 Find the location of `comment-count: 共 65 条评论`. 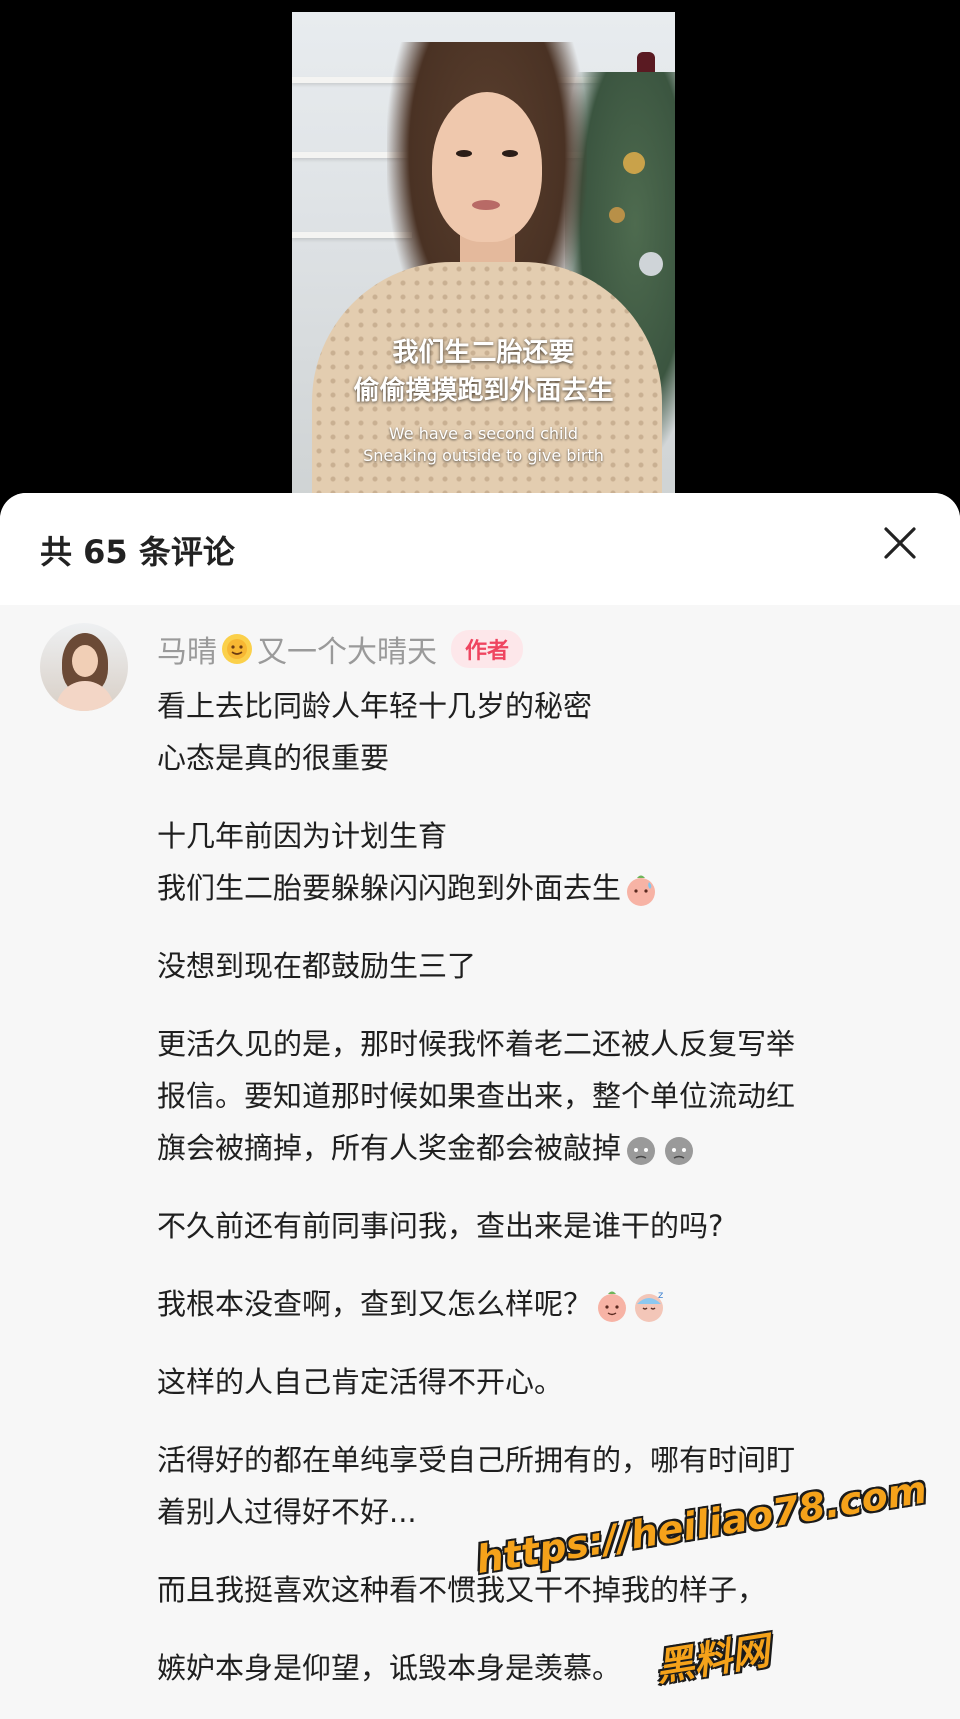

comment-count: 共 65 条评论 is located at coordinates (137, 552).